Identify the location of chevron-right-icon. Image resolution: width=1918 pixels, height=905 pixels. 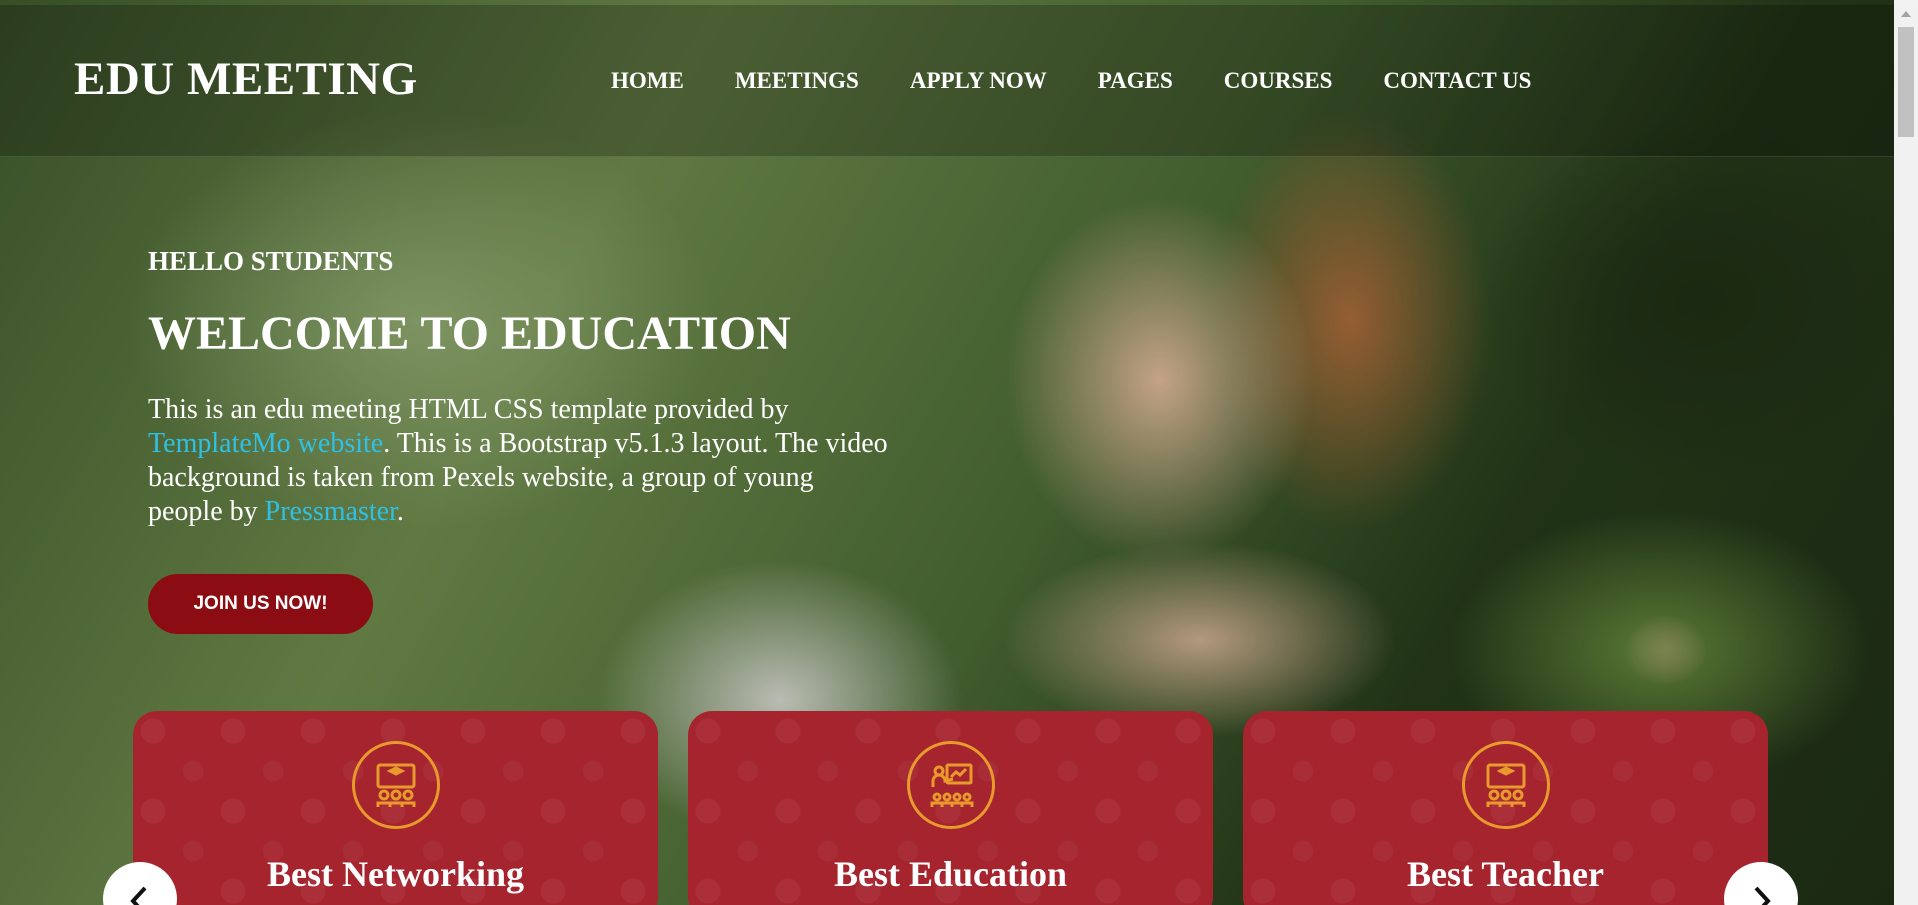
(1762, 895).